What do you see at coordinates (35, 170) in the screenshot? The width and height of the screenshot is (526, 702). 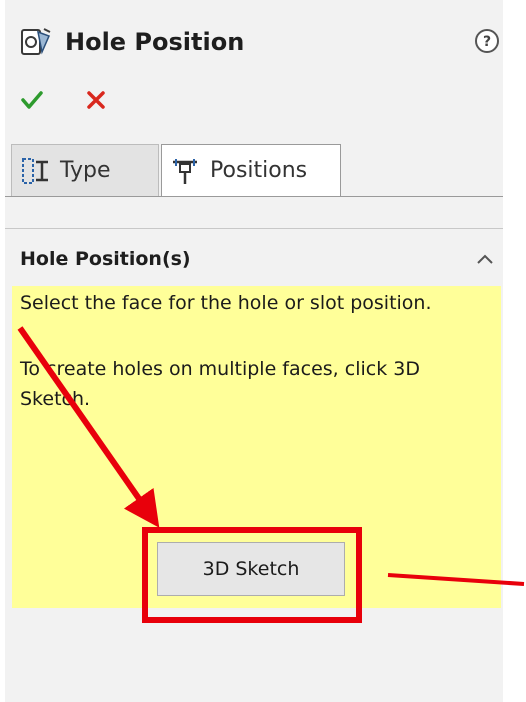 I see `type-tab-icon` at bounding box center [35, 170].